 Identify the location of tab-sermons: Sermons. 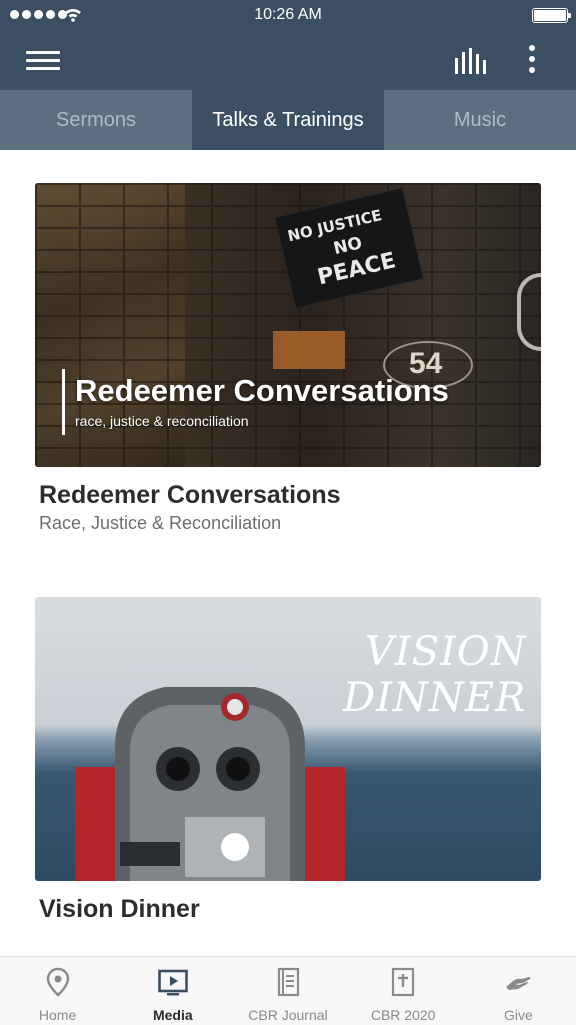
(96, 120).